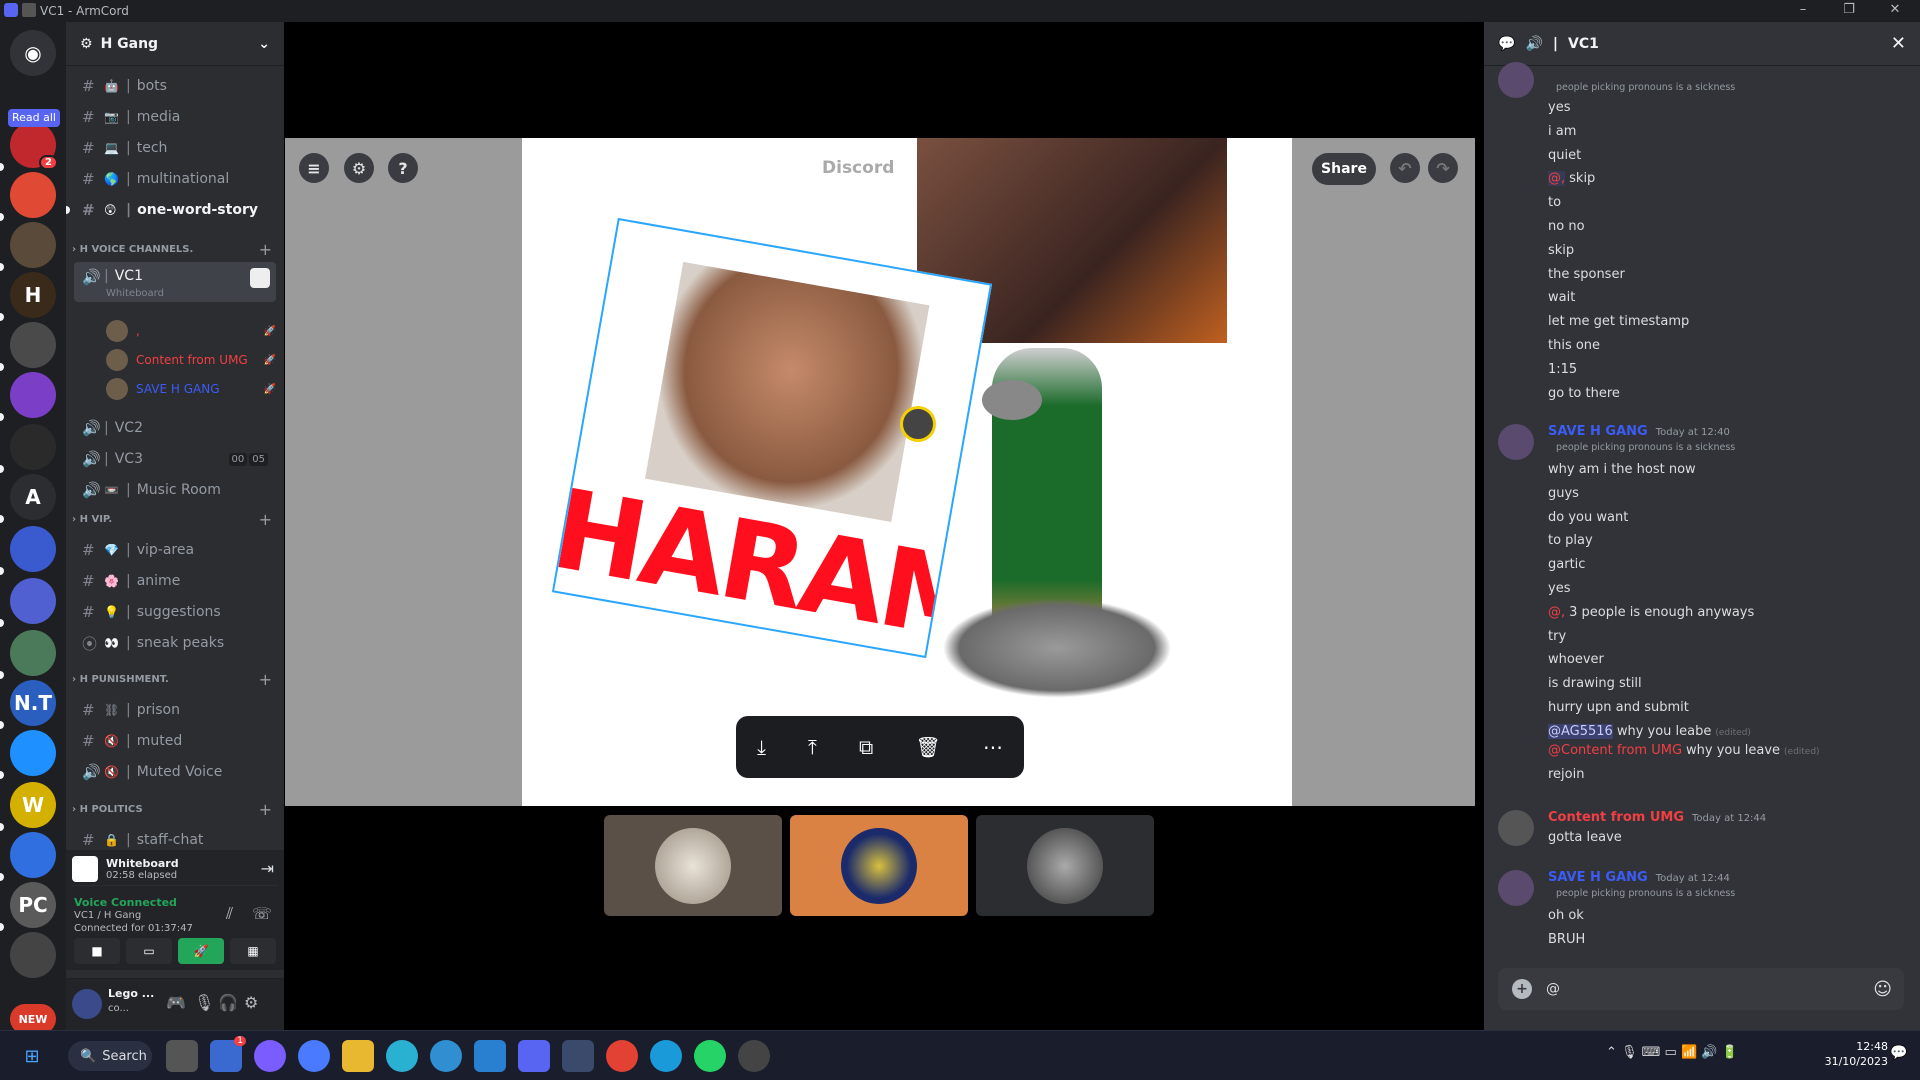 This screenshot has width=1920, height=1080. What do you see at coordinates (175, 612) in the screenshot?
I see `channel-suggestions: # 💡 | suggestions` at bounding box center [175, 612].